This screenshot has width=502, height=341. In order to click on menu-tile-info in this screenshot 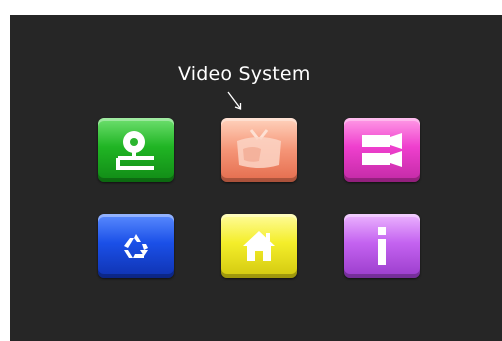, I will do `click(382, 246)`.